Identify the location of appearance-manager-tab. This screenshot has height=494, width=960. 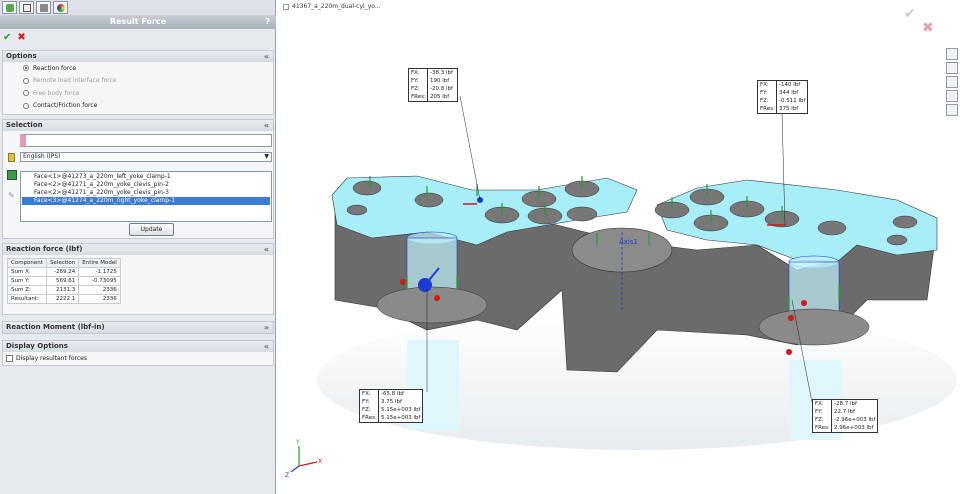
(60, 7).